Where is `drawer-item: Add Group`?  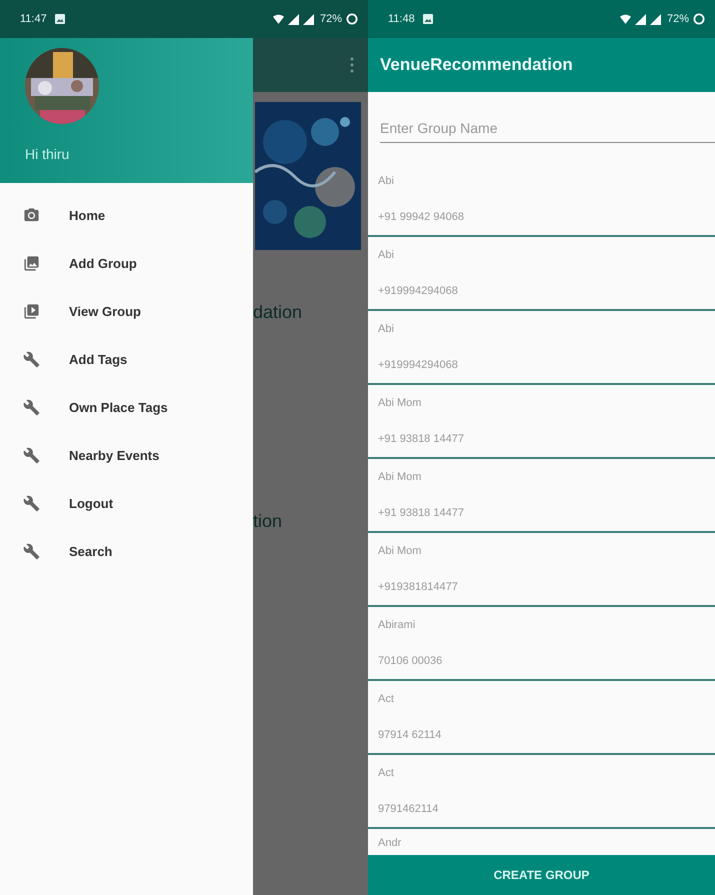
drawer-item: Add Group is located at coordinates (126, 263).